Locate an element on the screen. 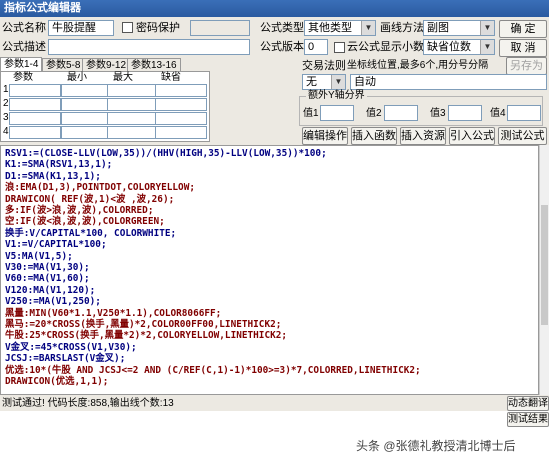 The width and height of the screenshot is (549, 465). formula-type-select: 其他类型 ▼ is located at coordinates (340, 28).